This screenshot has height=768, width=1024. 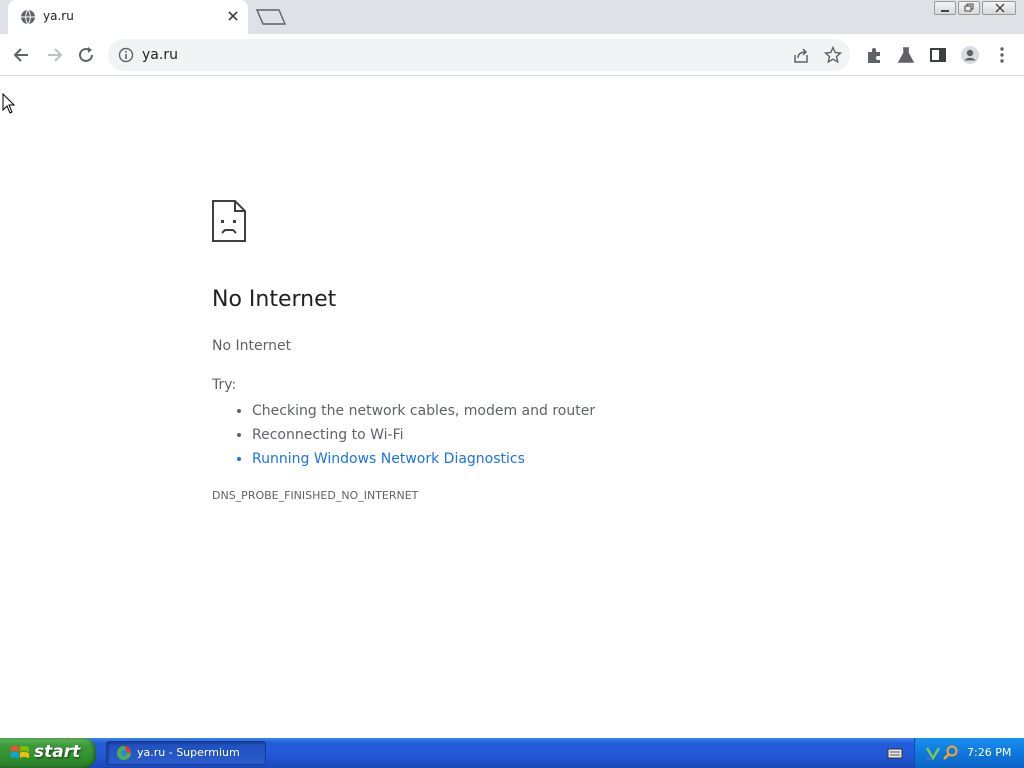 I want to click on extensions-icon, so click(x=874, y=55).